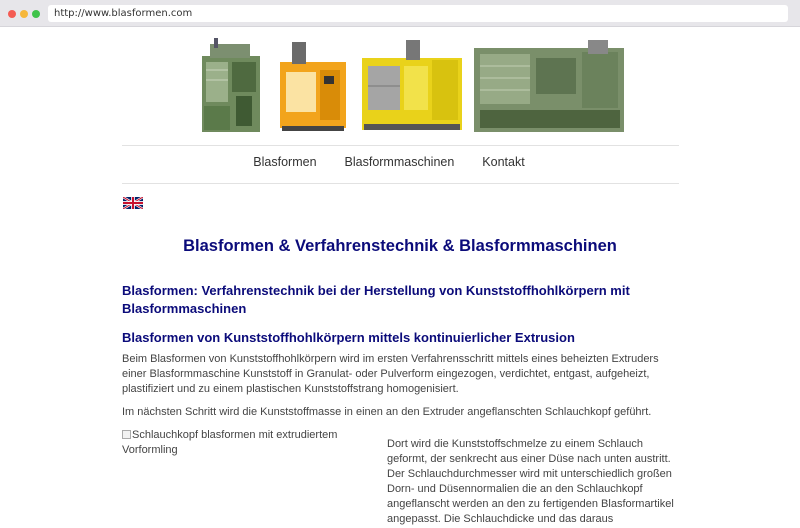 The height and width of the screenshot is (528, 800). What do you see at coordinates (133, 203) in the screenshot?
I see `uk-flag-icon` at bounding box center [133, 203].